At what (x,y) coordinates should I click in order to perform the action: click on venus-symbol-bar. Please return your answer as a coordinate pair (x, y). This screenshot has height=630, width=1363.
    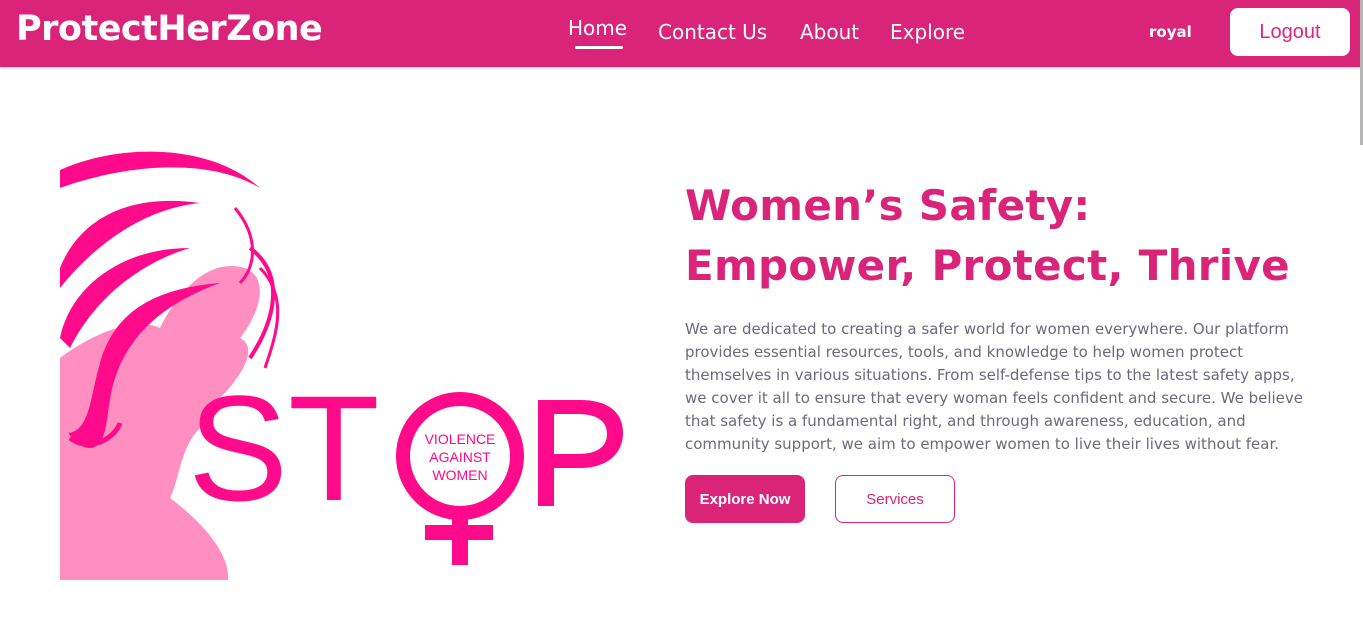
    Looking at the image, I should click on (459, 532).